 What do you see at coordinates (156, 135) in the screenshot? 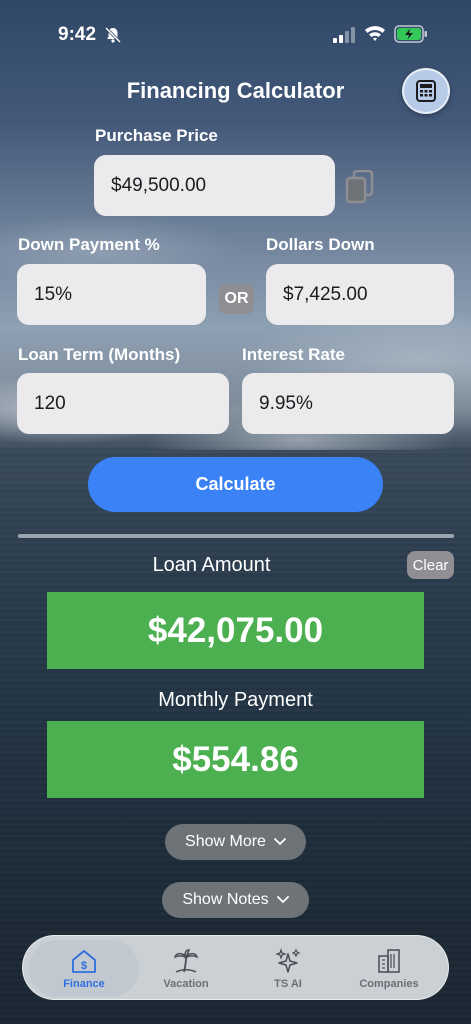
I see `purchase-price-label: Purchase Price` at bounding box center [156, 135].